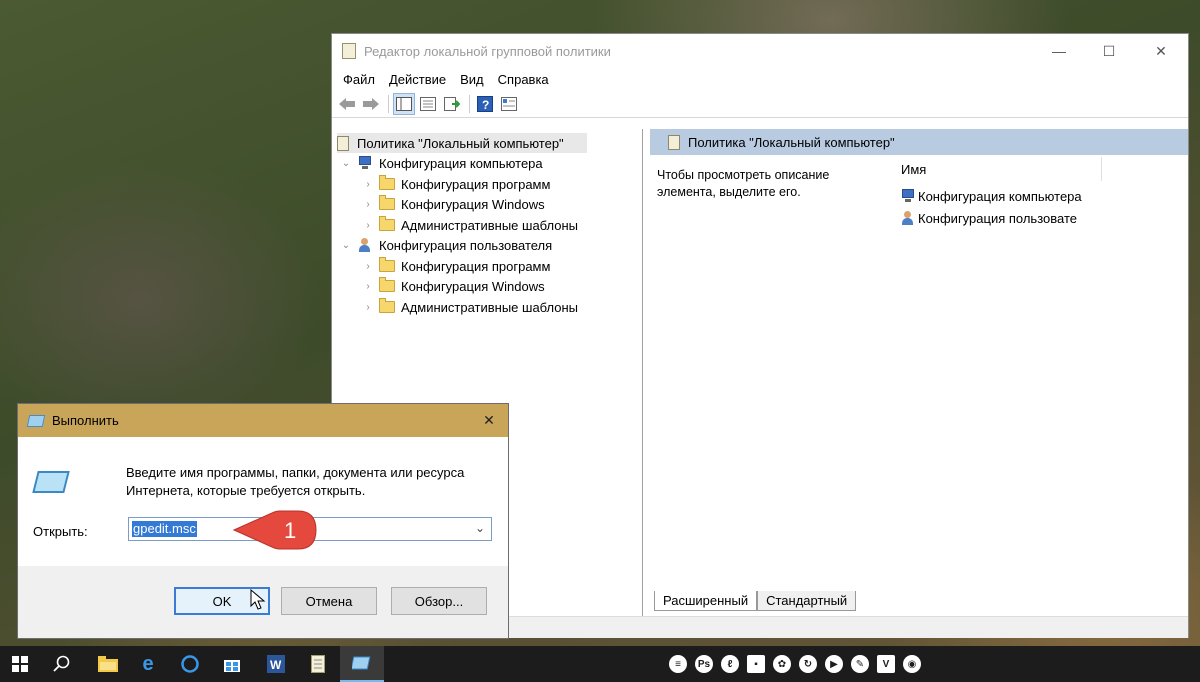  I want to click on tree-user-config: ⌄ Конфигурация пользователя, so click(445, 245).